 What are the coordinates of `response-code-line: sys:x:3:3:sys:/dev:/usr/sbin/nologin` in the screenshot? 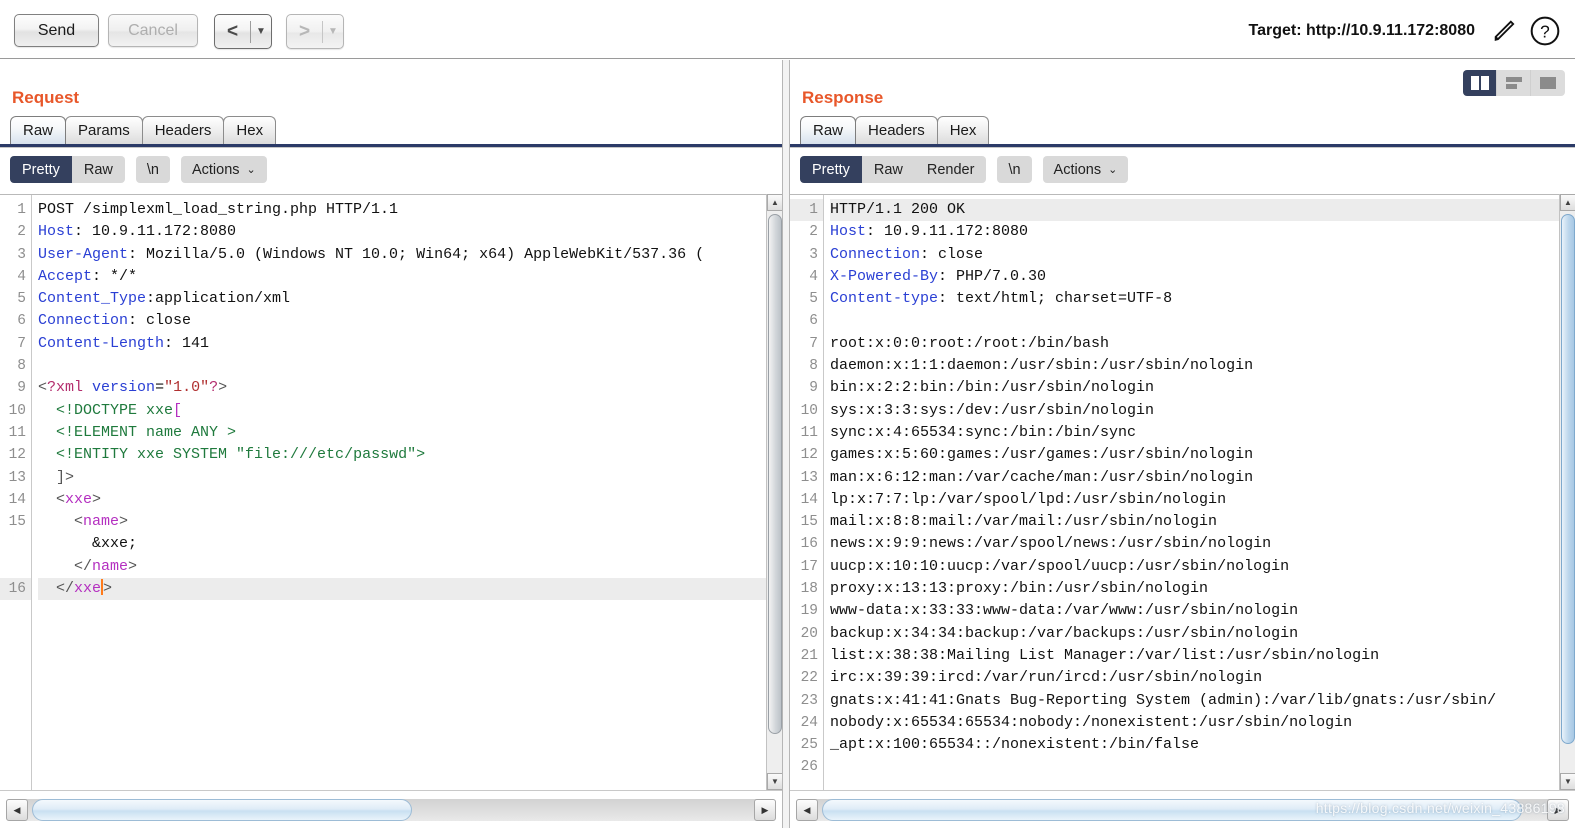 It's located at (1194, 411).